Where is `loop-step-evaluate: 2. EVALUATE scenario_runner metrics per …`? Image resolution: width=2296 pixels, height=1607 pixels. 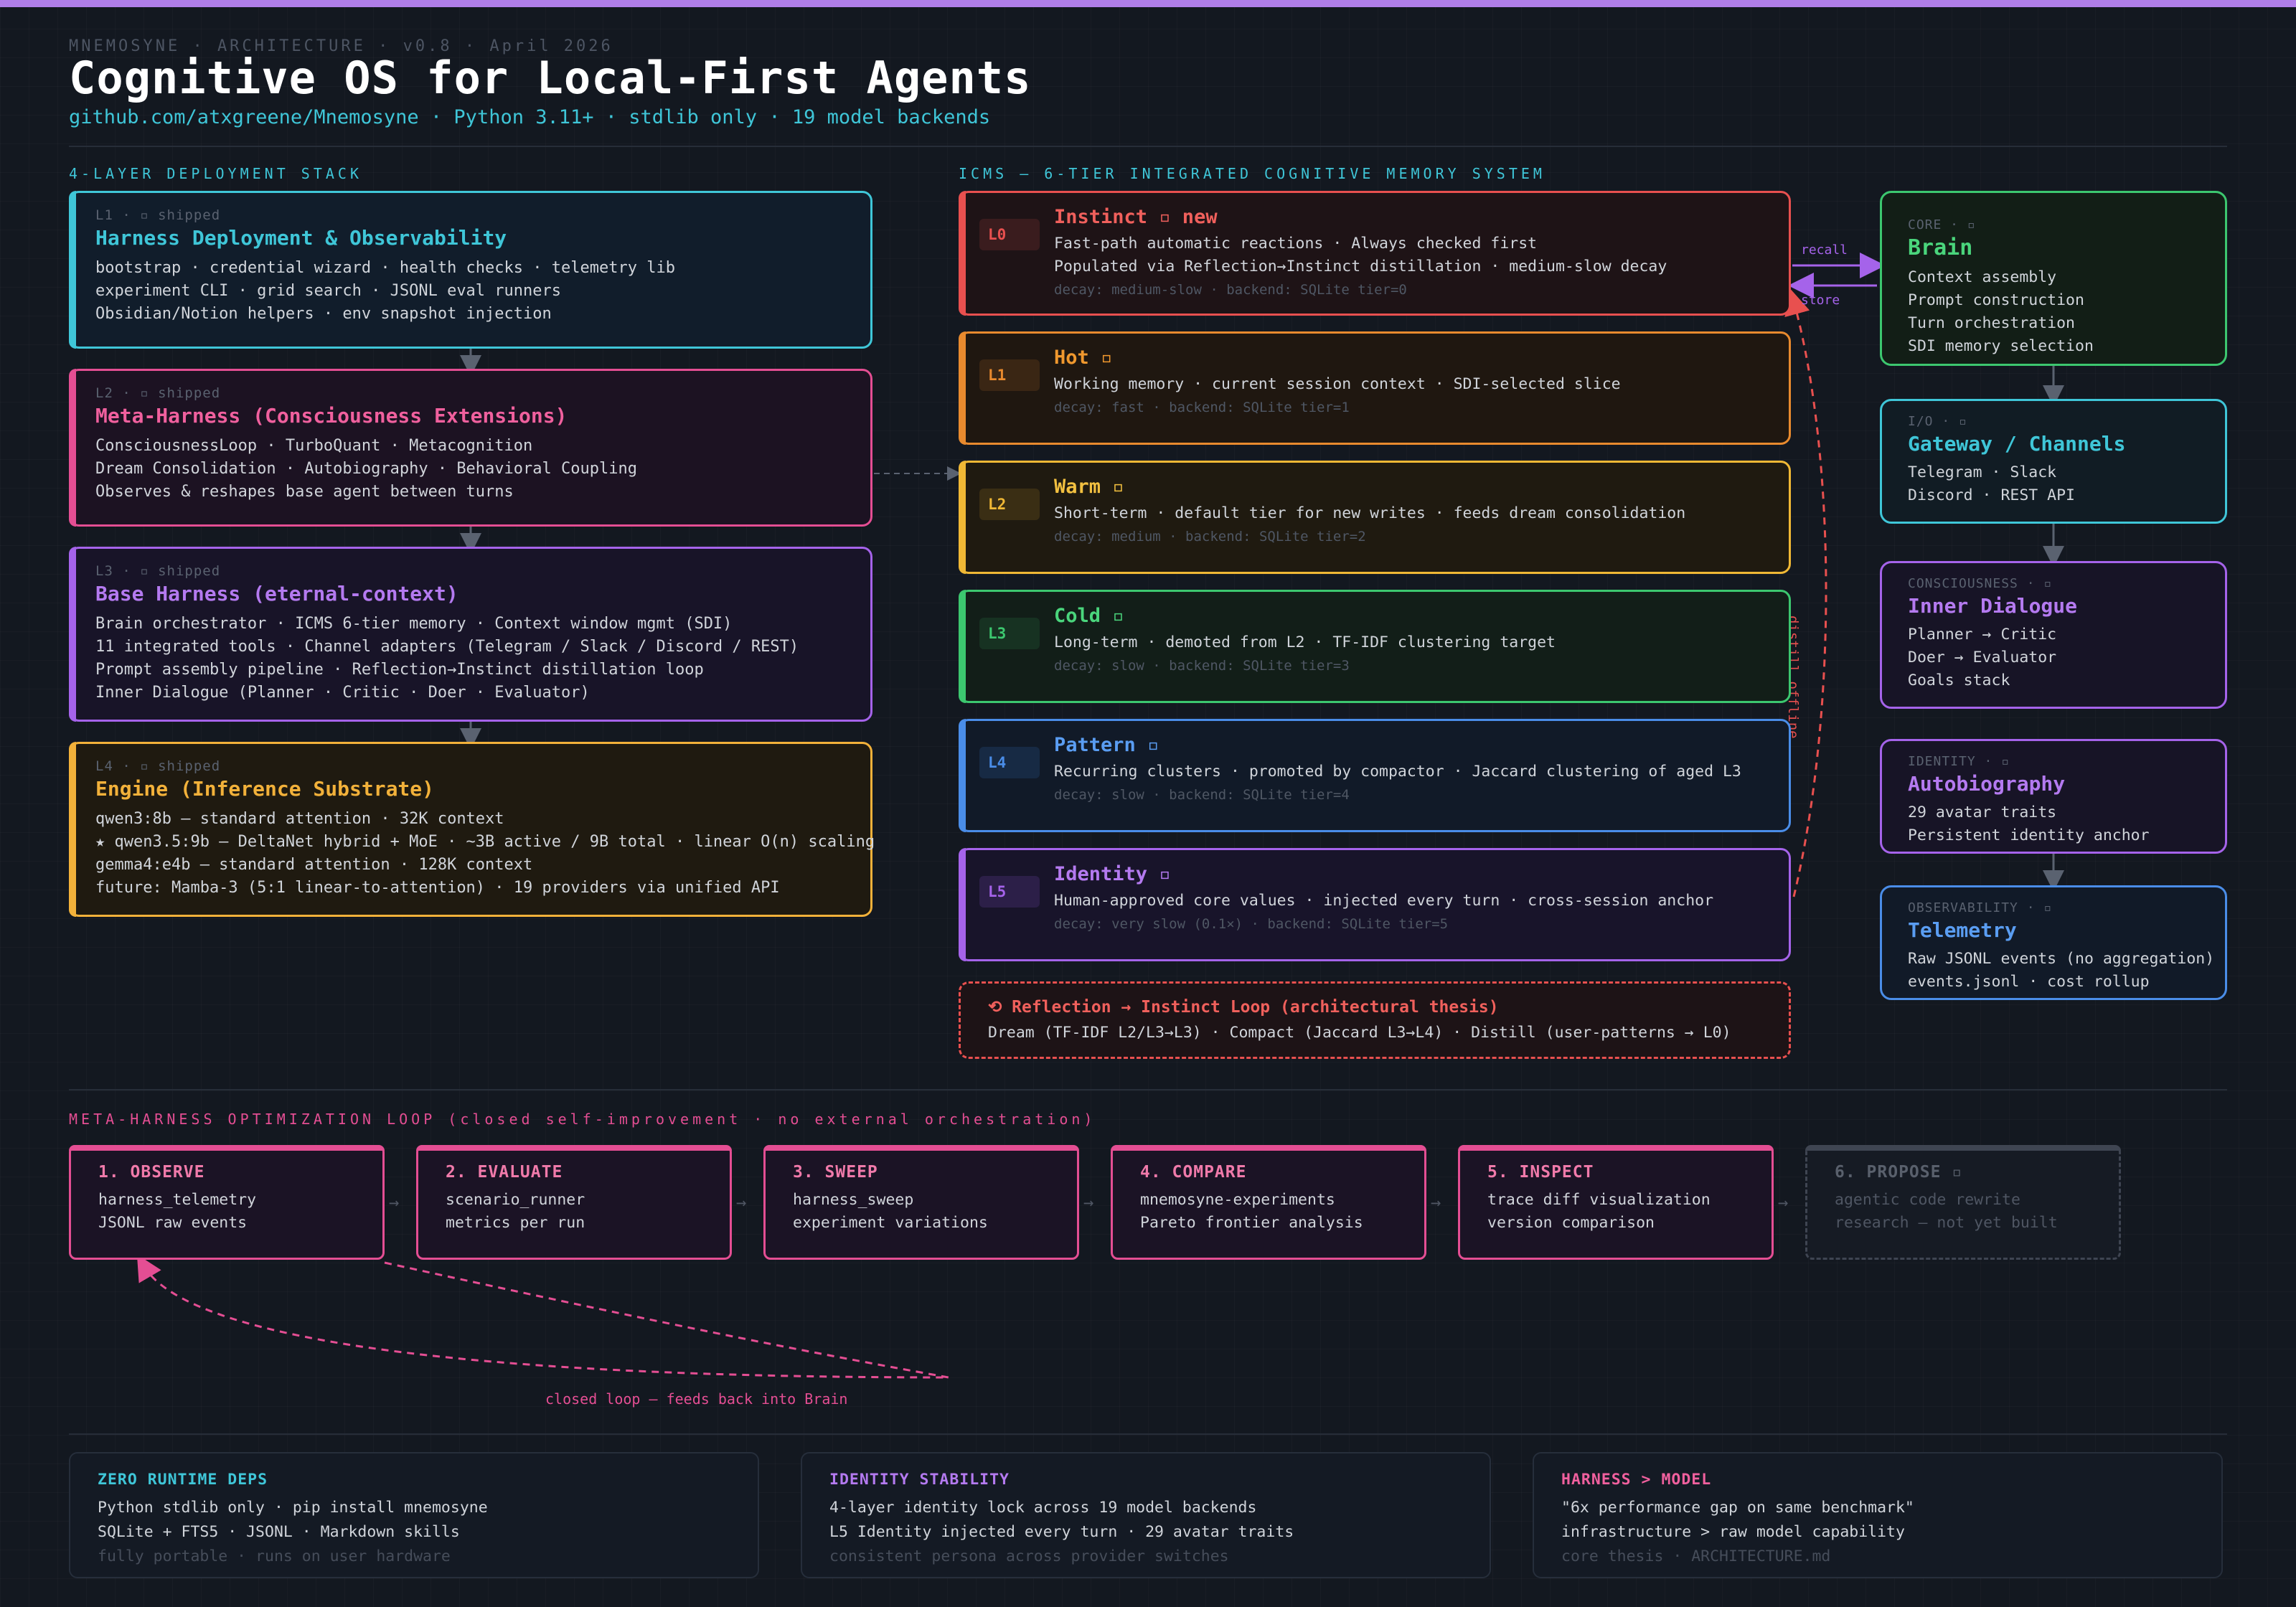 loop-step-evaluate: 2. EVALUATE scenario_runner metrics per … is located at coordinates (574, 1202).